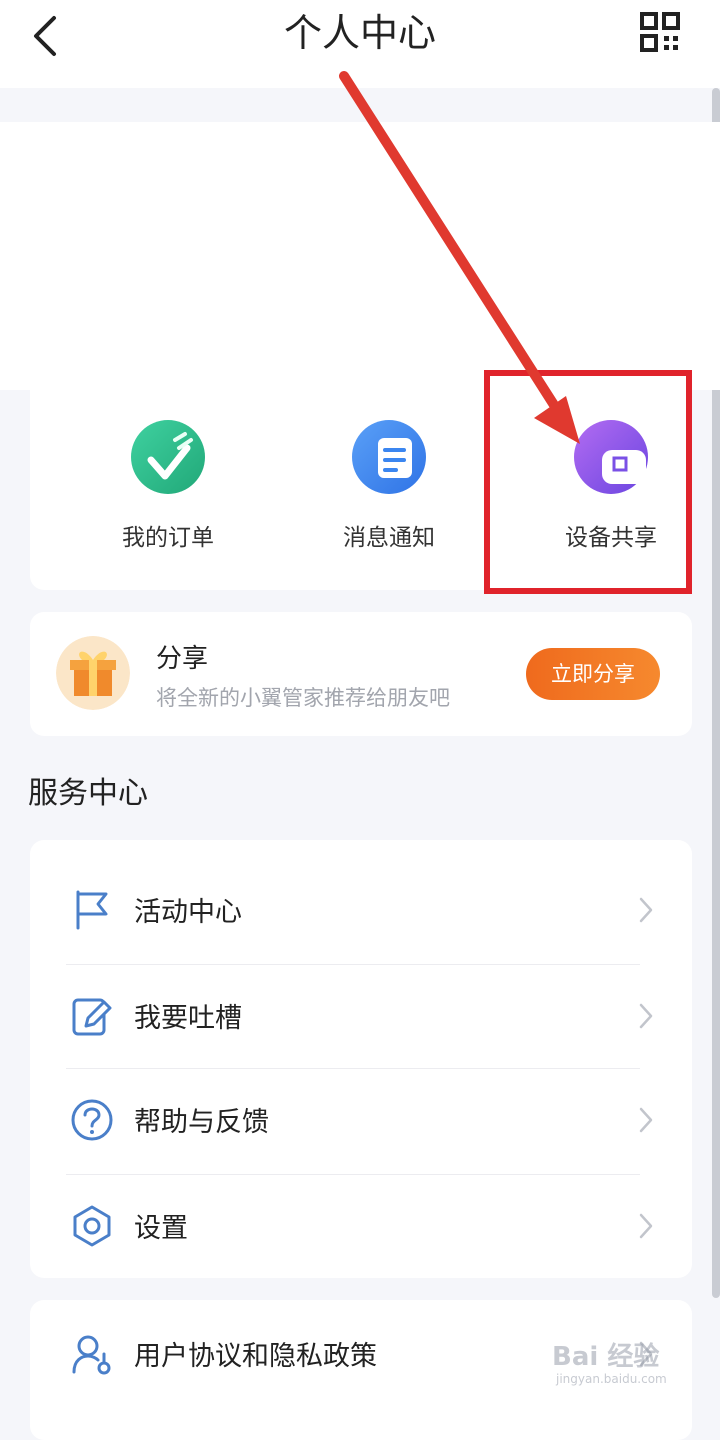 The height and width of the screenshot is (1440, 720). Describe the element at coordinates (660, 32) in the screenshot. I see `qr-code-icon` at that location.